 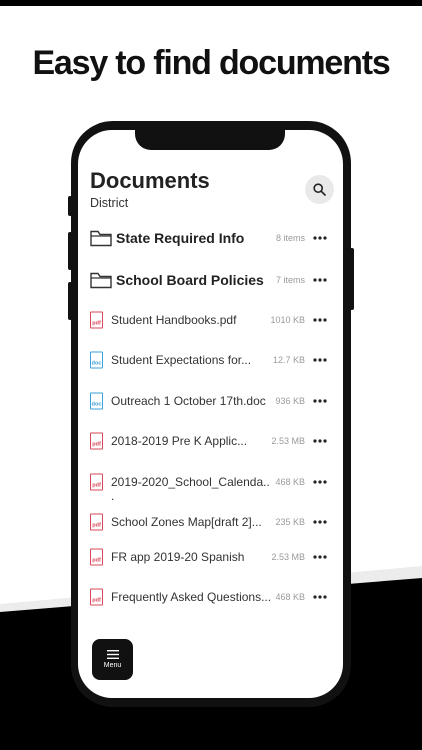 I want to click on file-name: FR app 2019-20 Spanish, so click(x=178, y=557).